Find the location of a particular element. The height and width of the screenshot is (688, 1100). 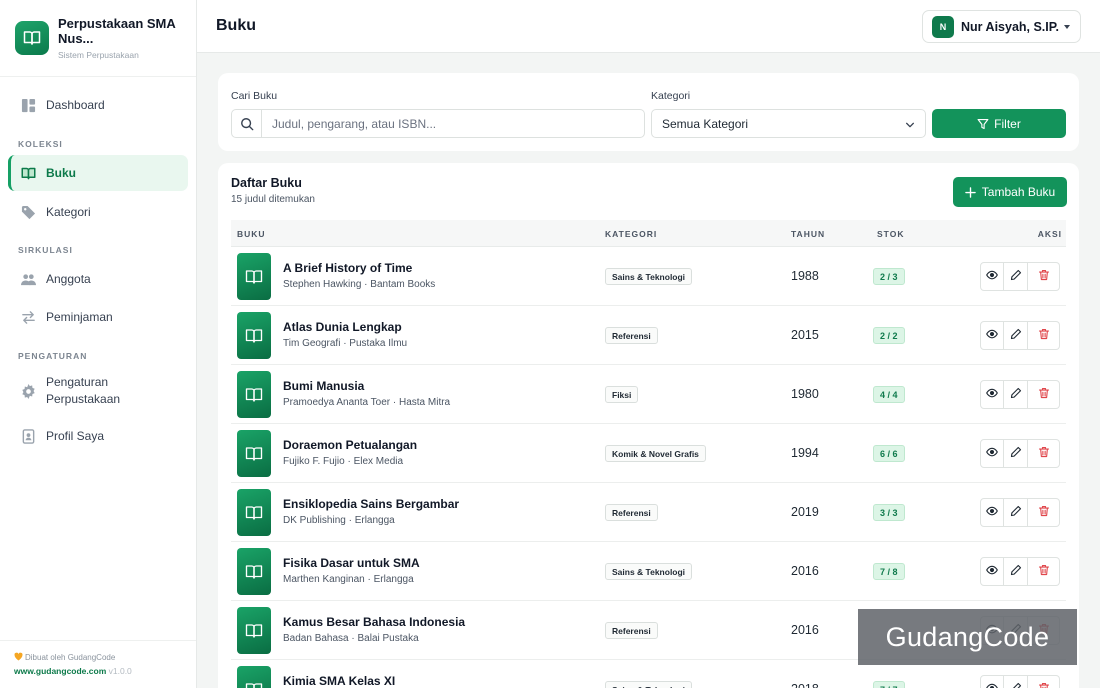

filter-button-label: Filter is located at coordinates (1007, 123).